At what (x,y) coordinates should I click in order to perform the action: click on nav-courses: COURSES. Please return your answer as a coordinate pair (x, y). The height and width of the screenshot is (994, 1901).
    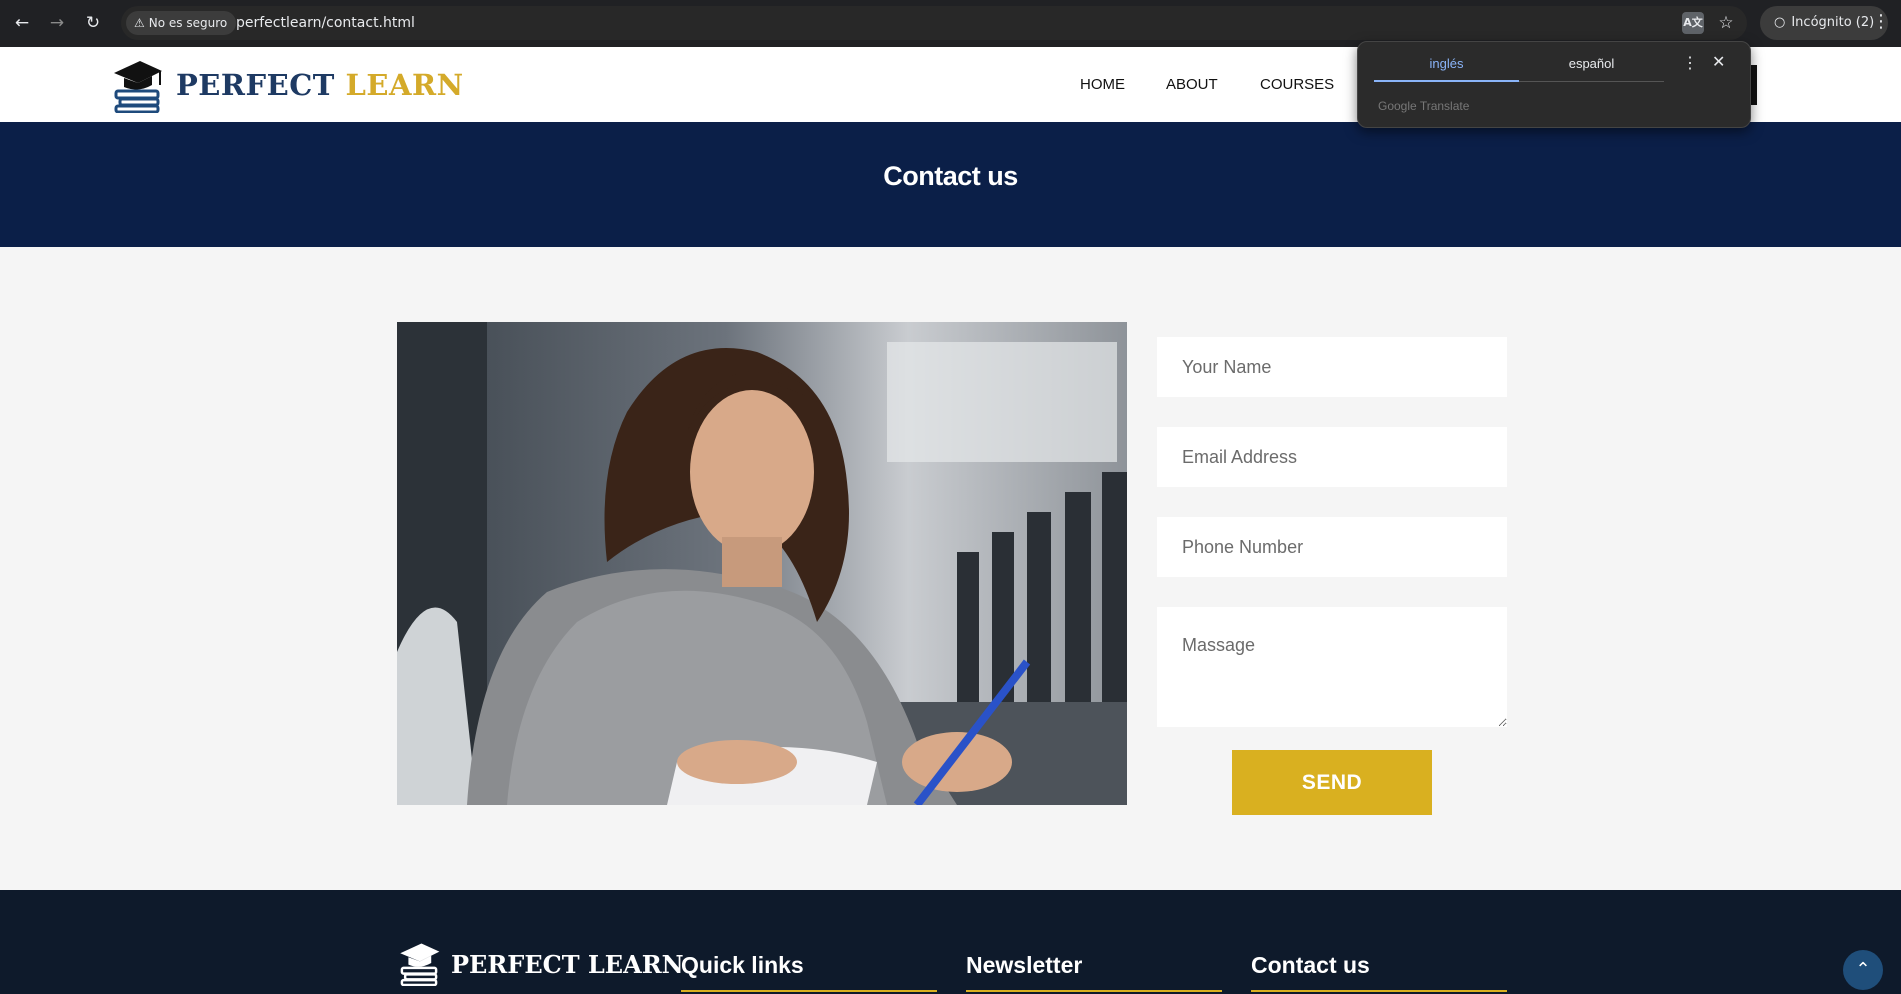
    Looking at the image, I should click on (1297, 84).